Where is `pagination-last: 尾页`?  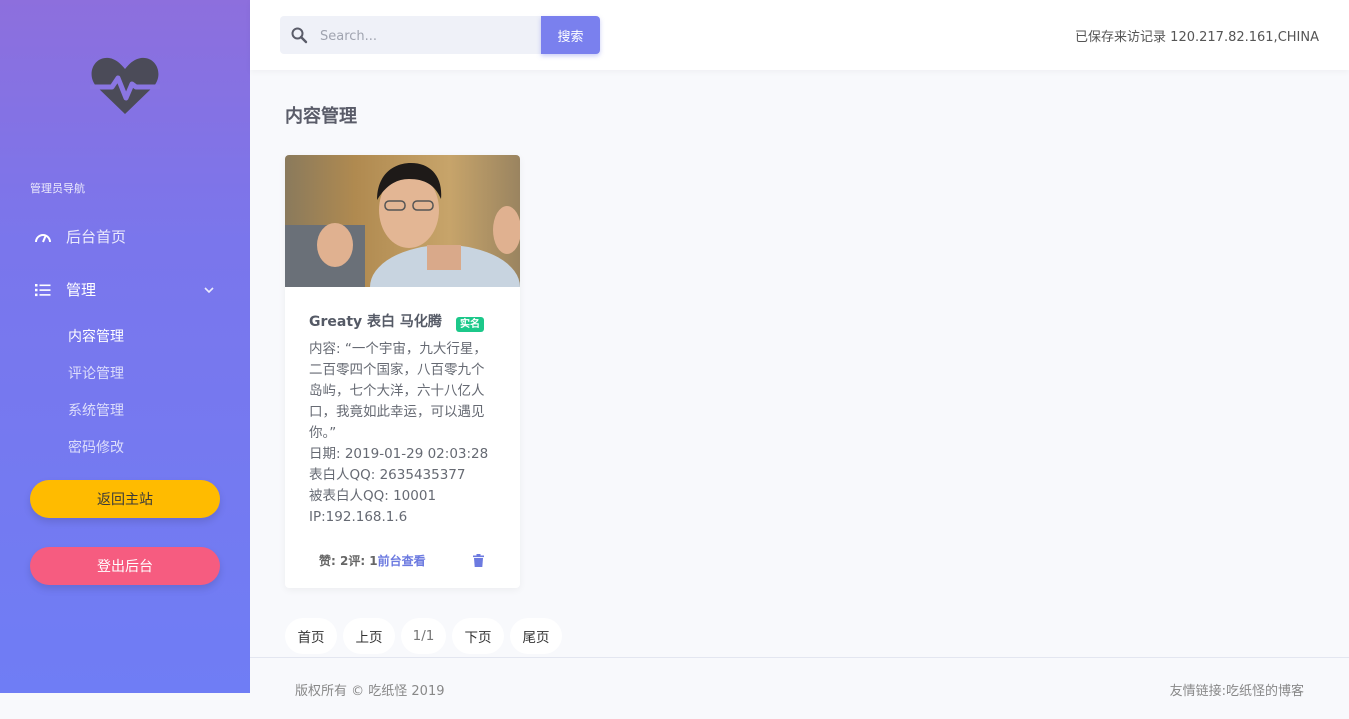 pagination-last: 尾页 is located at coordinates (536, 636).